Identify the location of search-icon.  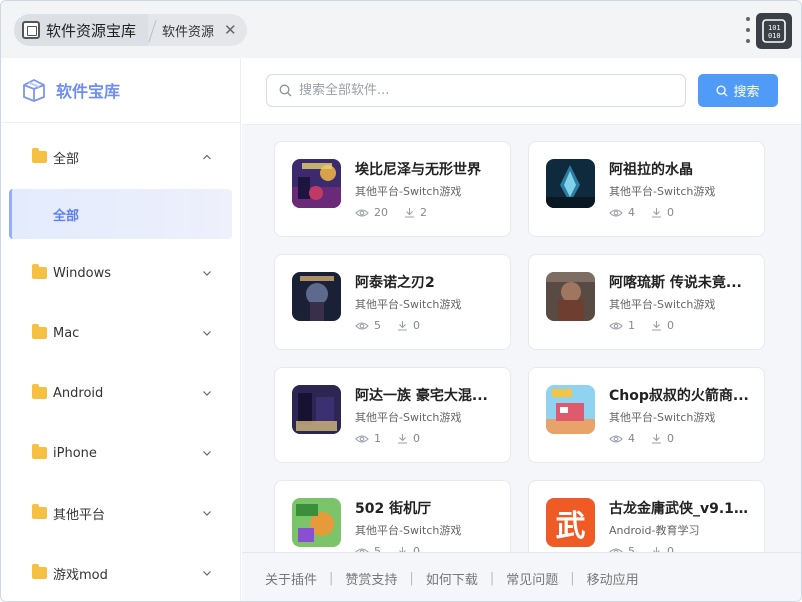
(722, 90).